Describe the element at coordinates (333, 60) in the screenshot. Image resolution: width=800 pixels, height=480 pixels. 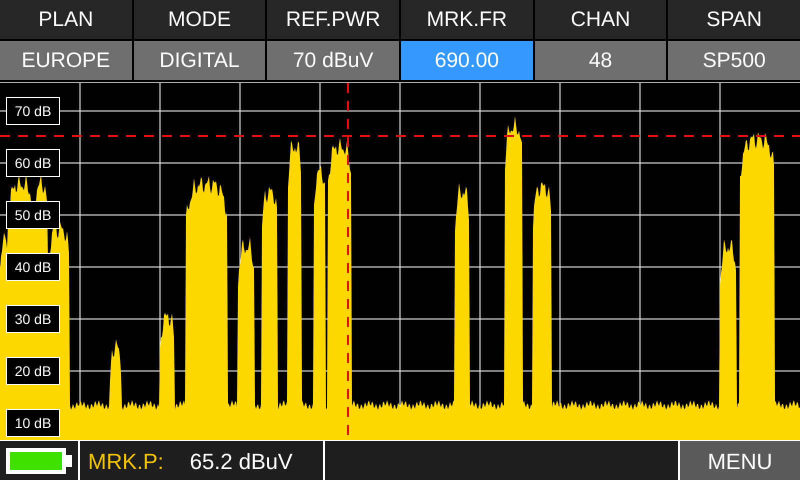
I see `parameter-value: 70 dBuV` at that location.